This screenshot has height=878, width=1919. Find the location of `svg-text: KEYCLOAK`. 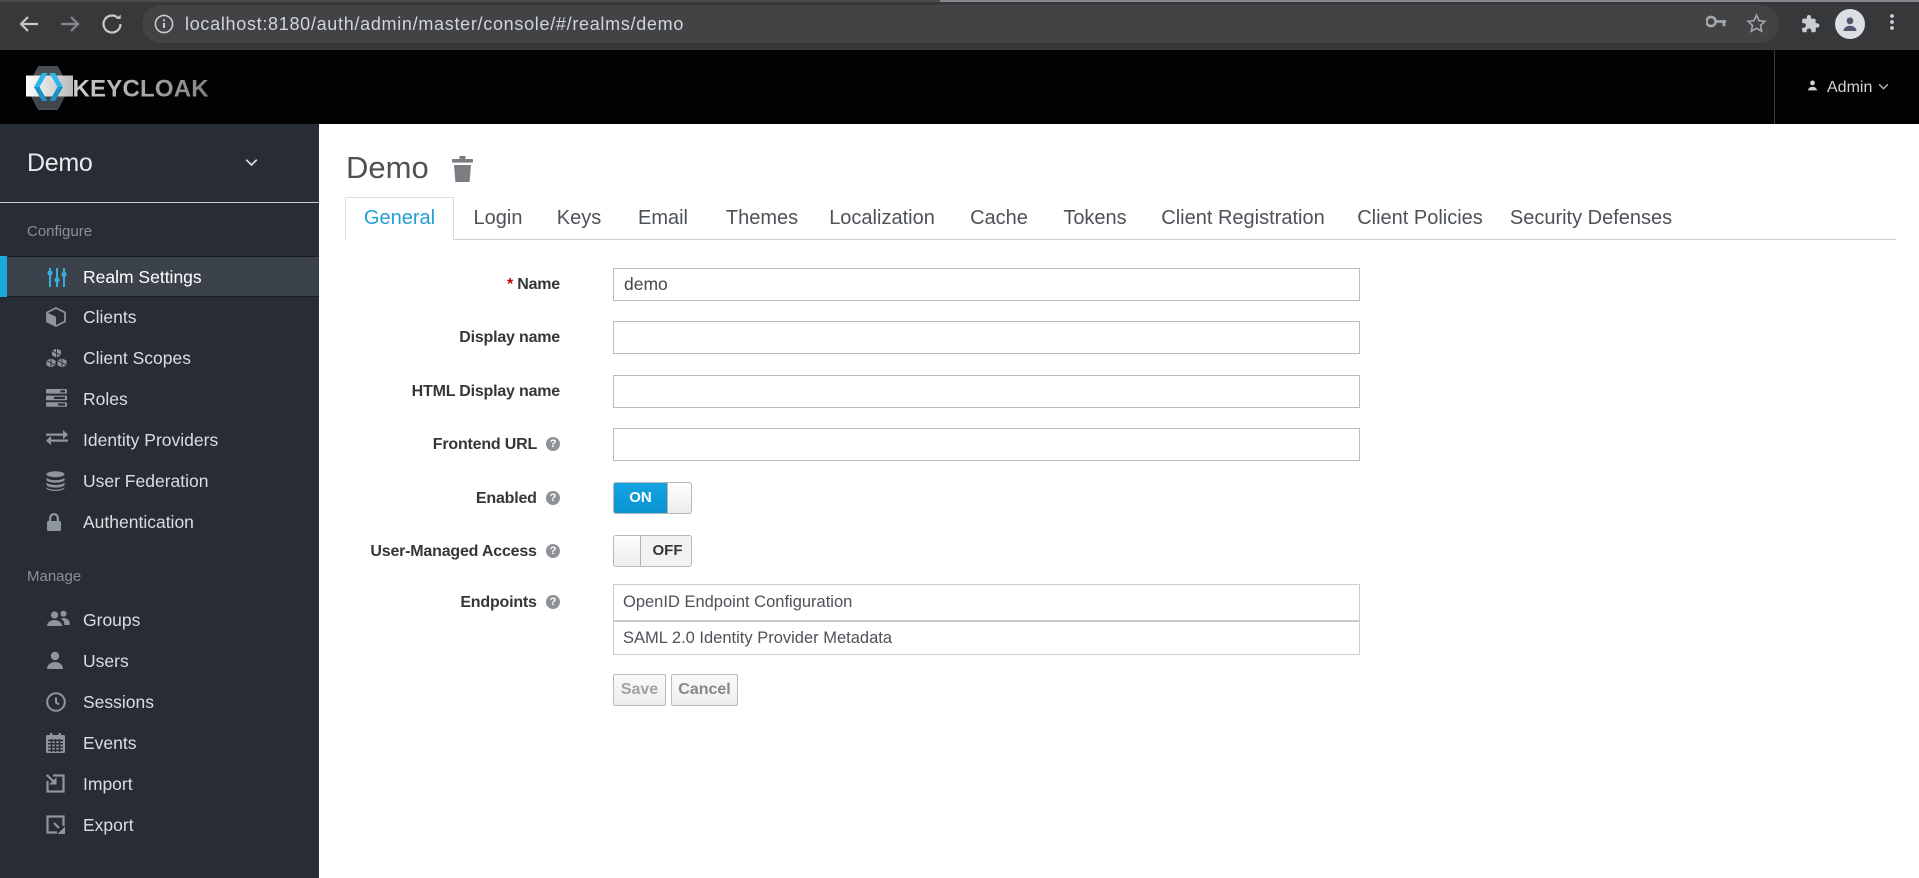

svg-text: KEYCLOAK is located at coordinates (141, 89).